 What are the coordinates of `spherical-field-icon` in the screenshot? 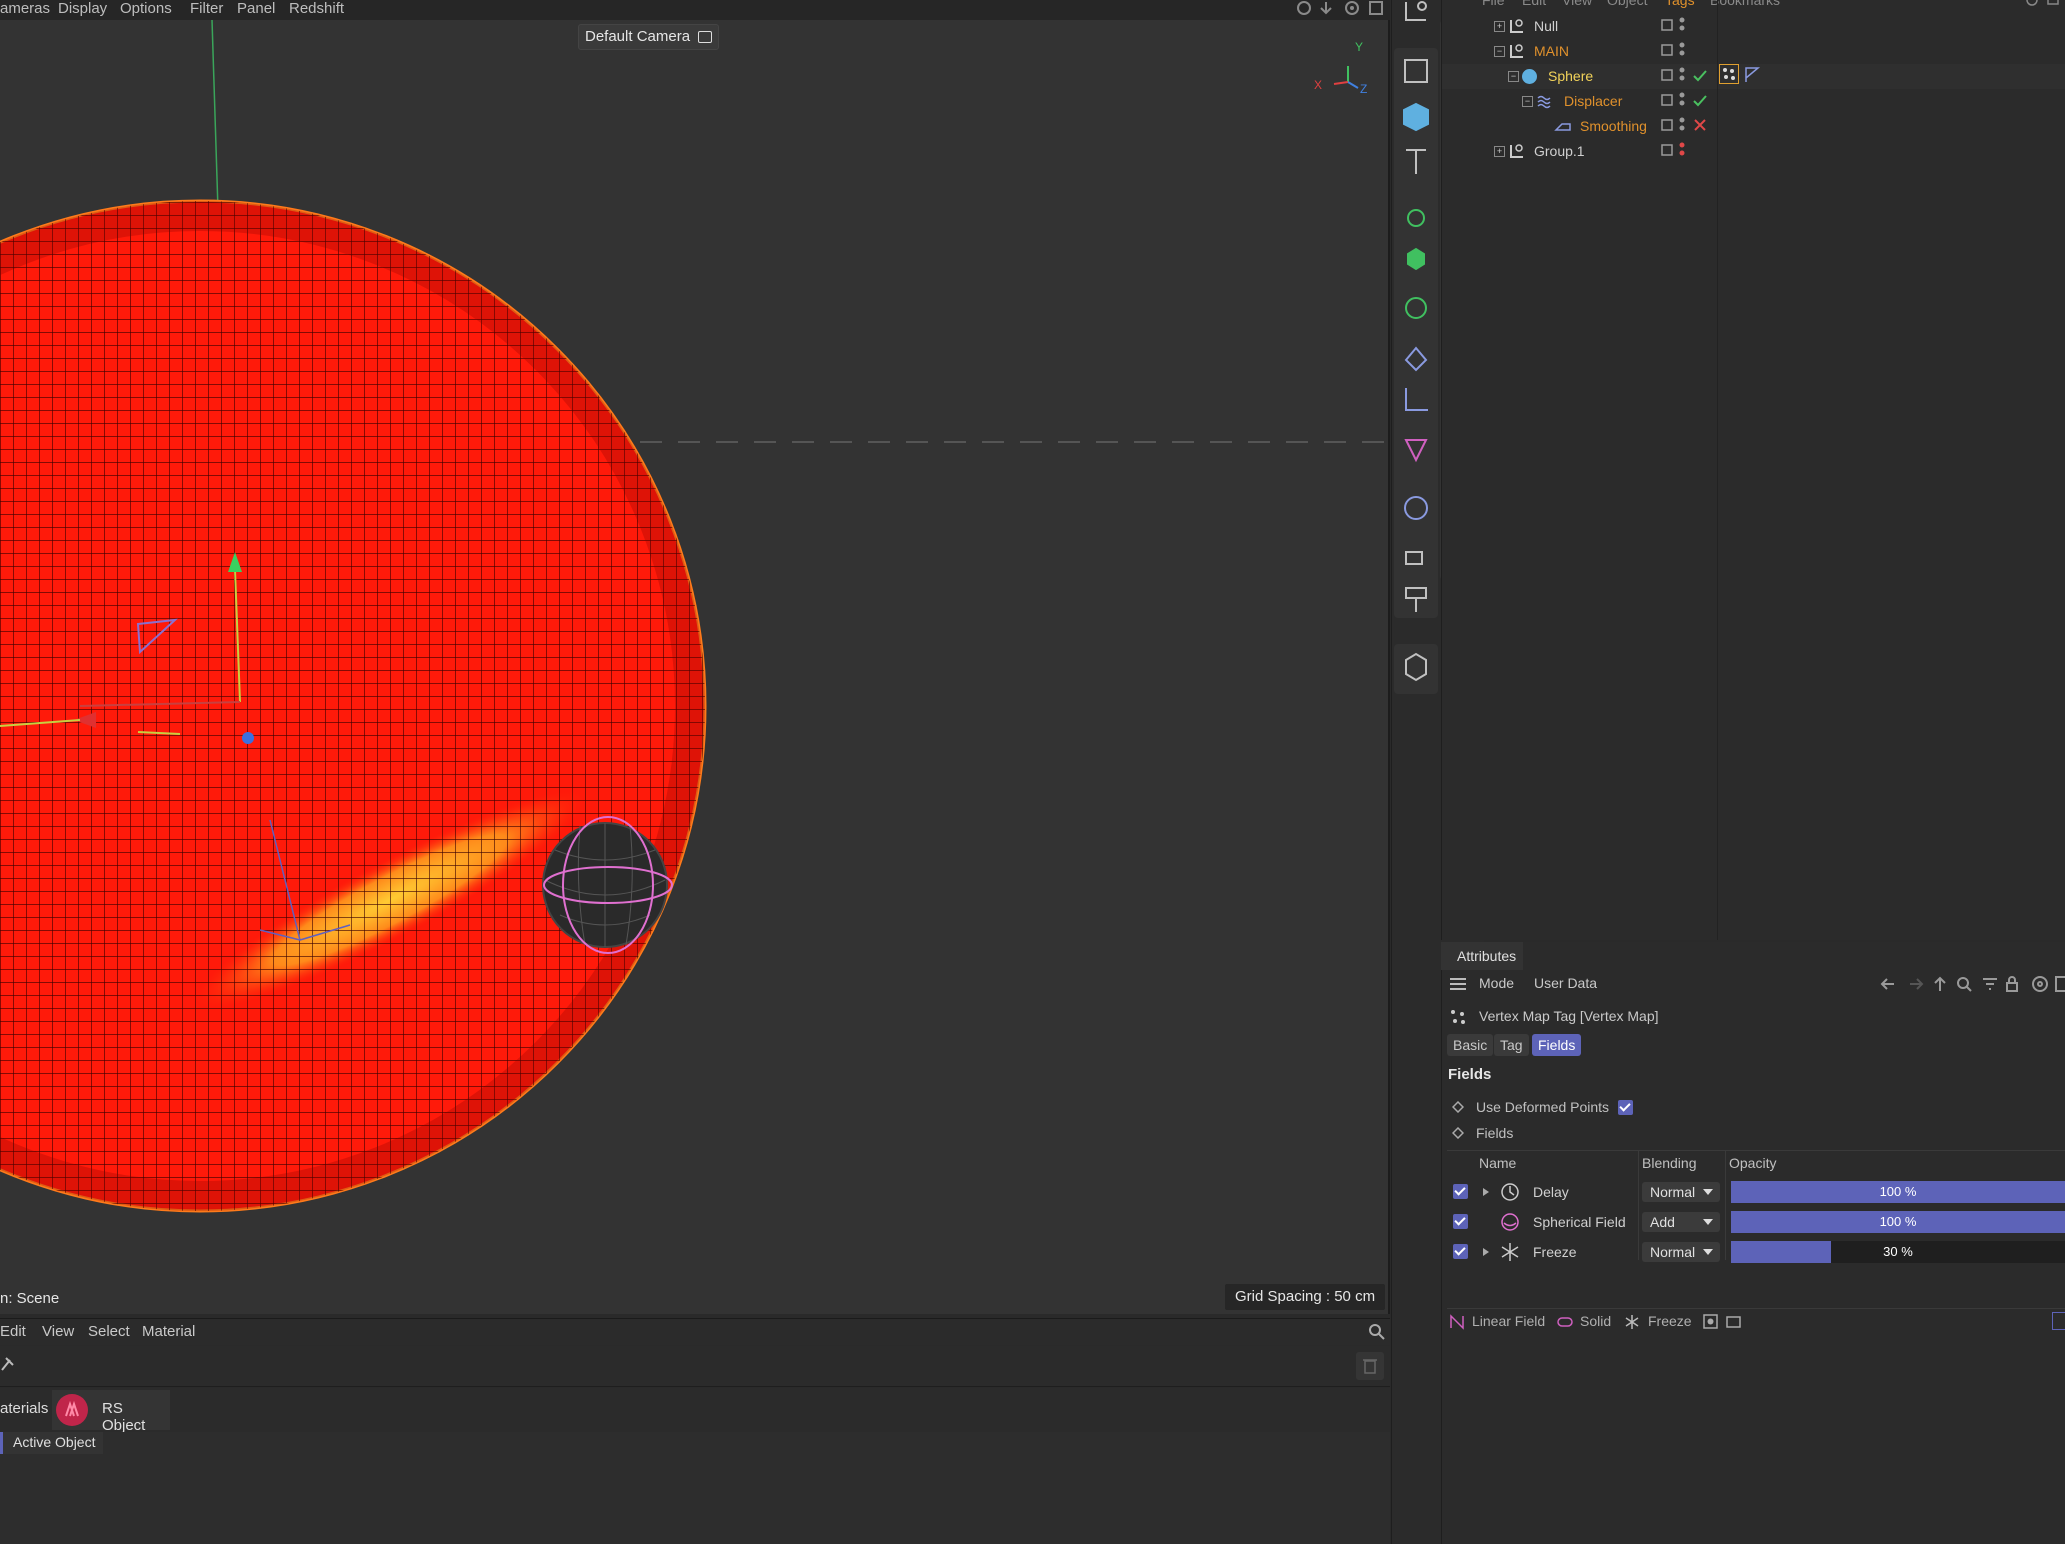 It's located at (1510, 1222).